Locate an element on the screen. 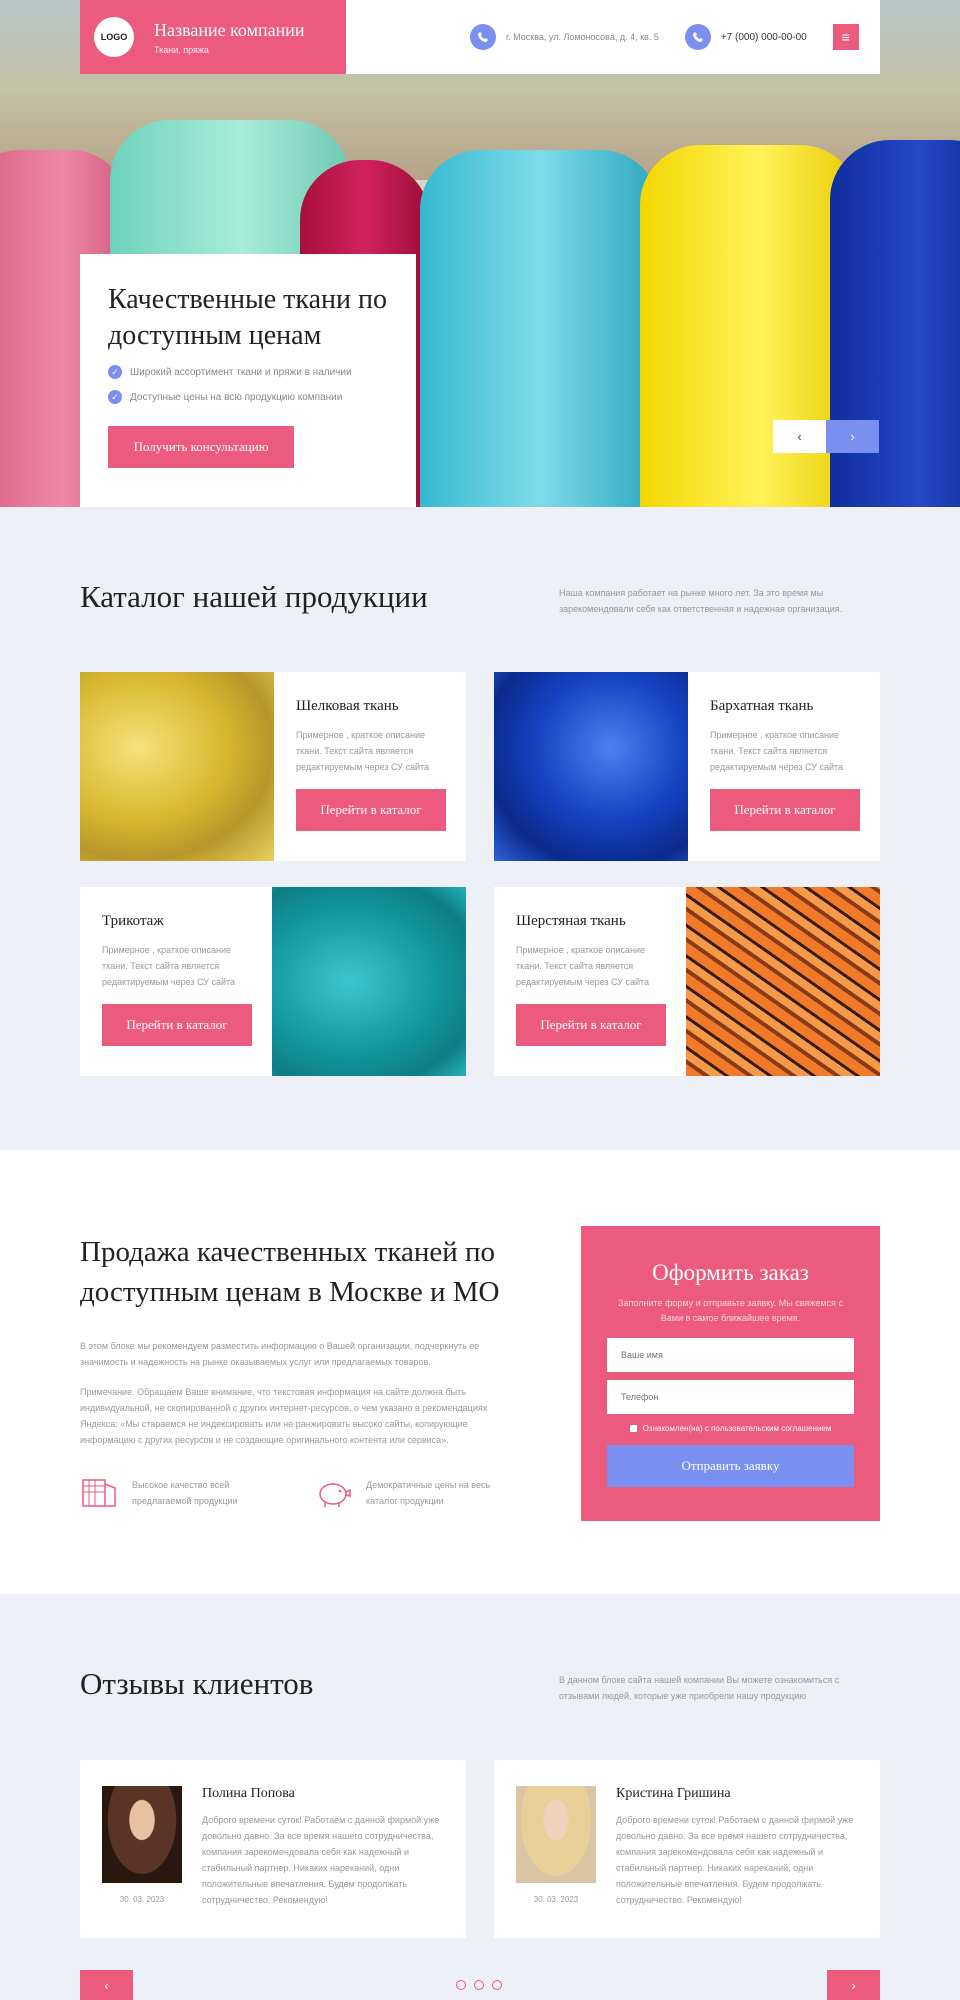 The height and width of the screenshot is (2000, 960). slider-next-button: › is located at coordinates (852, 436).